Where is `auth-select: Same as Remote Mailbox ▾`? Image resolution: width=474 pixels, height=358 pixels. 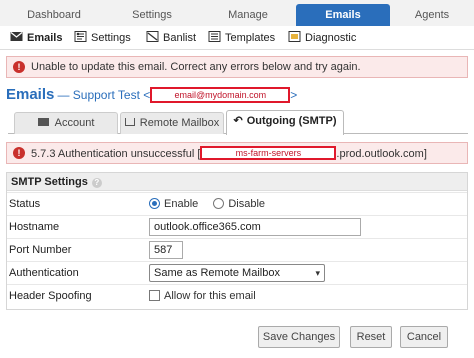
auth-select: Same as Remote Mailbox ▾ is located at coordinates (237, 273).